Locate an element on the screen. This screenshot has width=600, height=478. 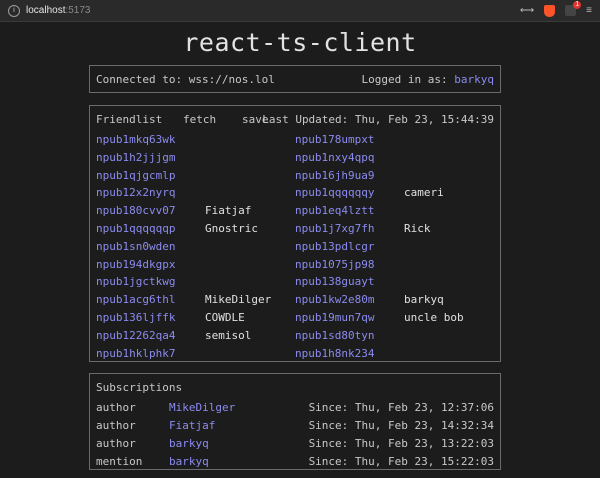
friend-name: Rick is located at coordinates (417, 228).